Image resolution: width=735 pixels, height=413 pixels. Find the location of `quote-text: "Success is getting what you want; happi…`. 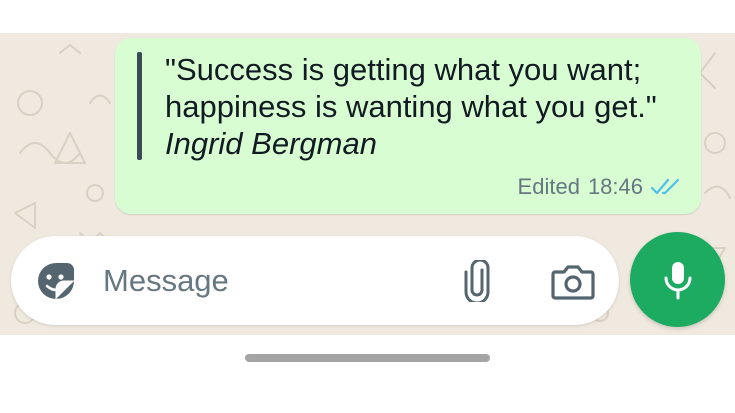

quote-text: "Success is getting what you want; happi… is located at coordinates (411, 88).